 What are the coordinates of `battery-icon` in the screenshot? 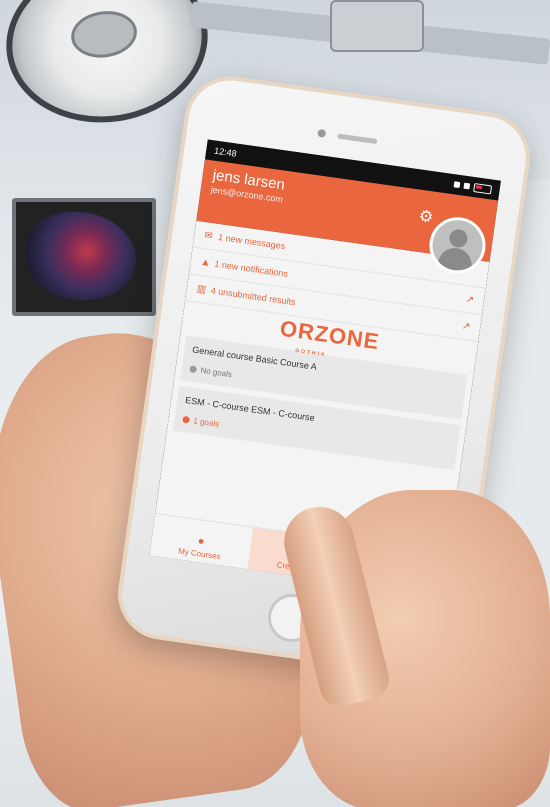 It's located at (483, 188).